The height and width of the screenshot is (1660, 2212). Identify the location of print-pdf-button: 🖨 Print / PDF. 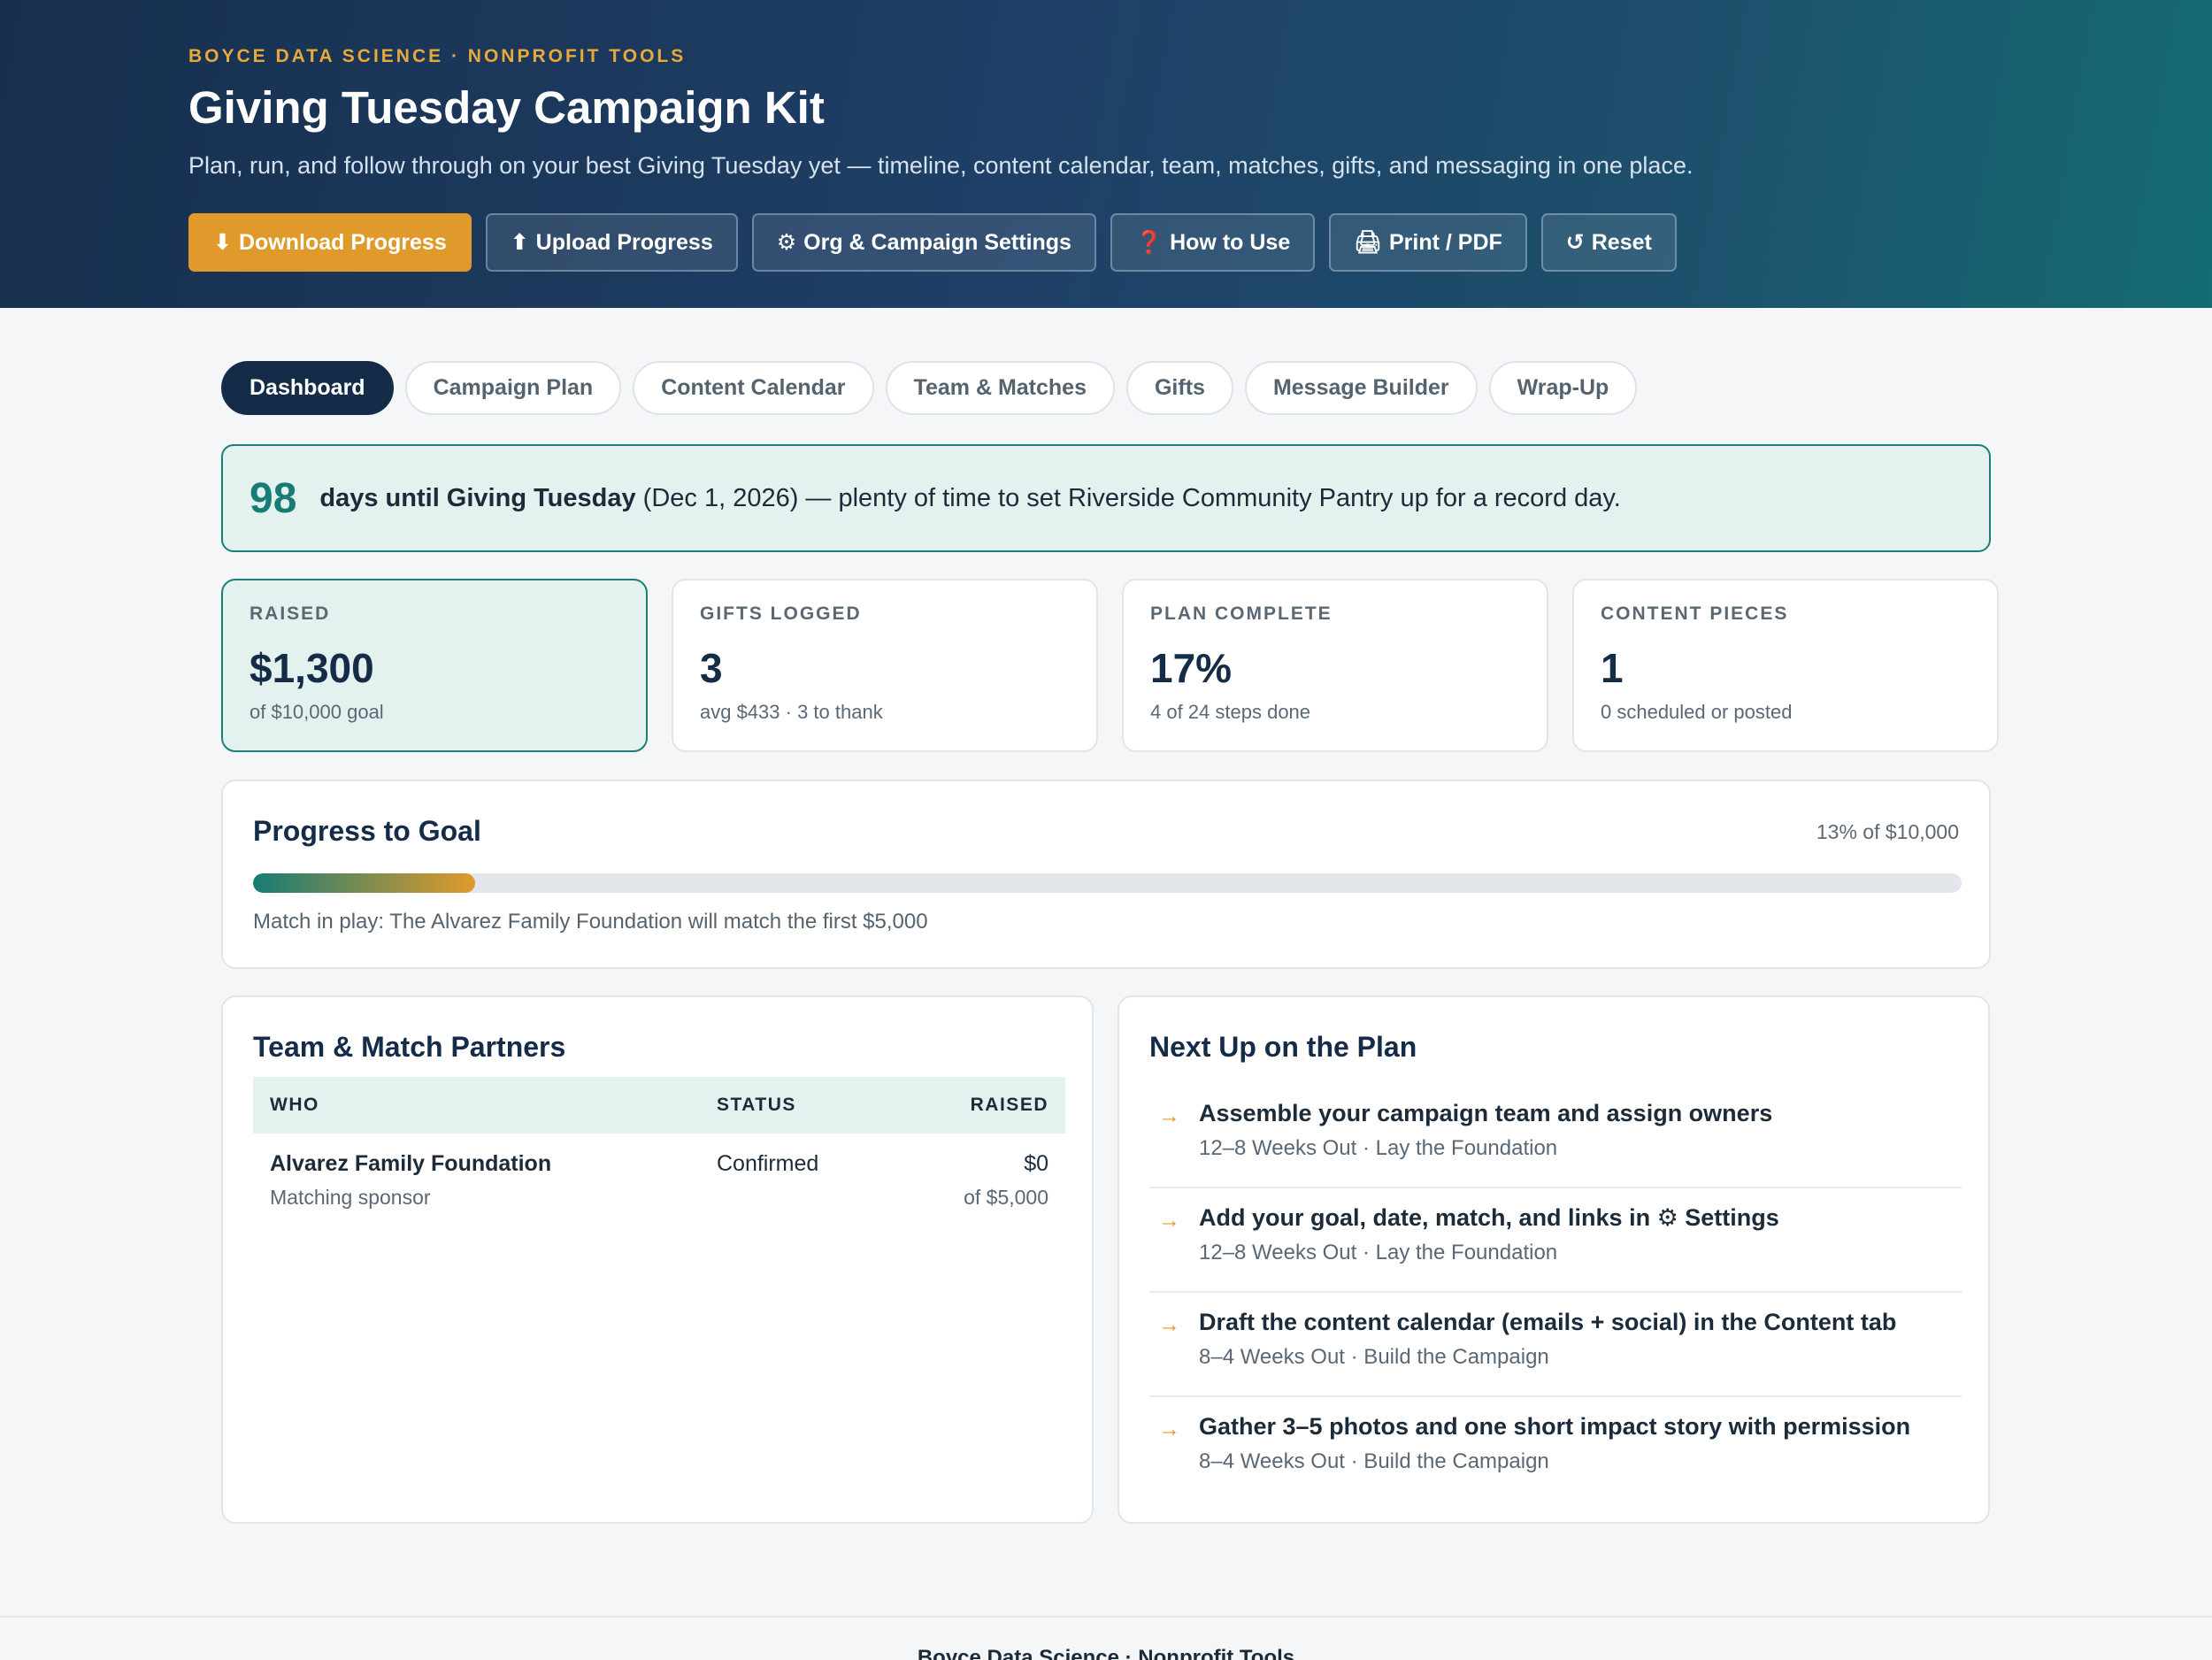
(1428, 243).